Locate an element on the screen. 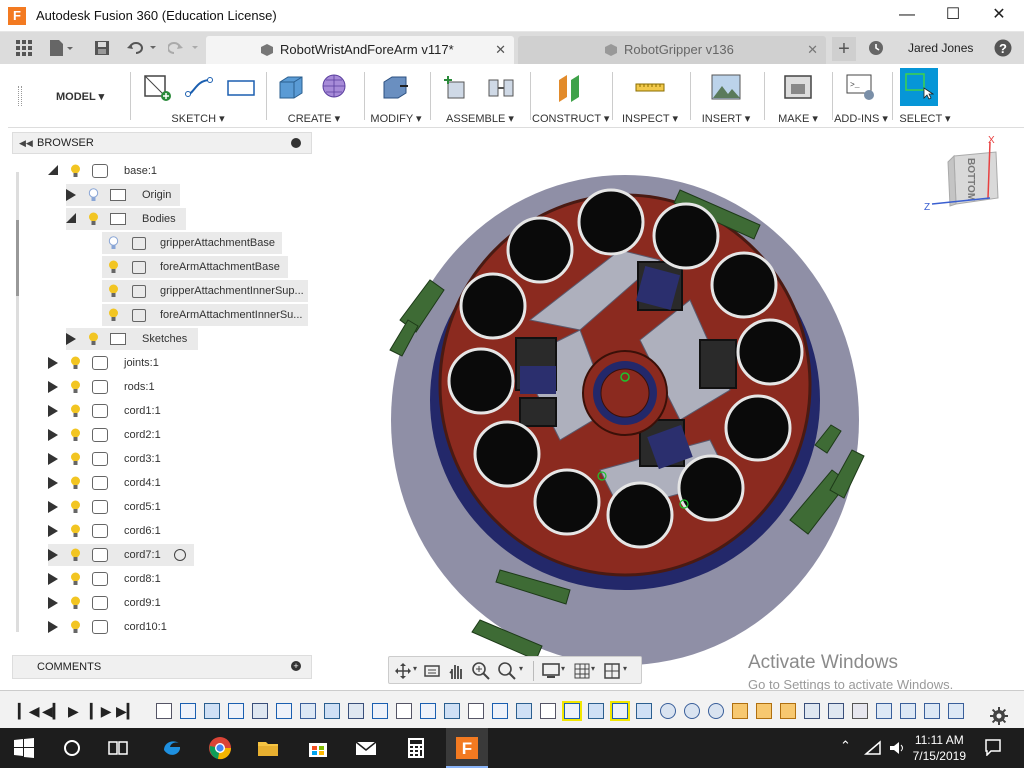 The height and width of the screenshot is (768, 1024). maximize-button: ☐ is located at coordinates (953, 16).